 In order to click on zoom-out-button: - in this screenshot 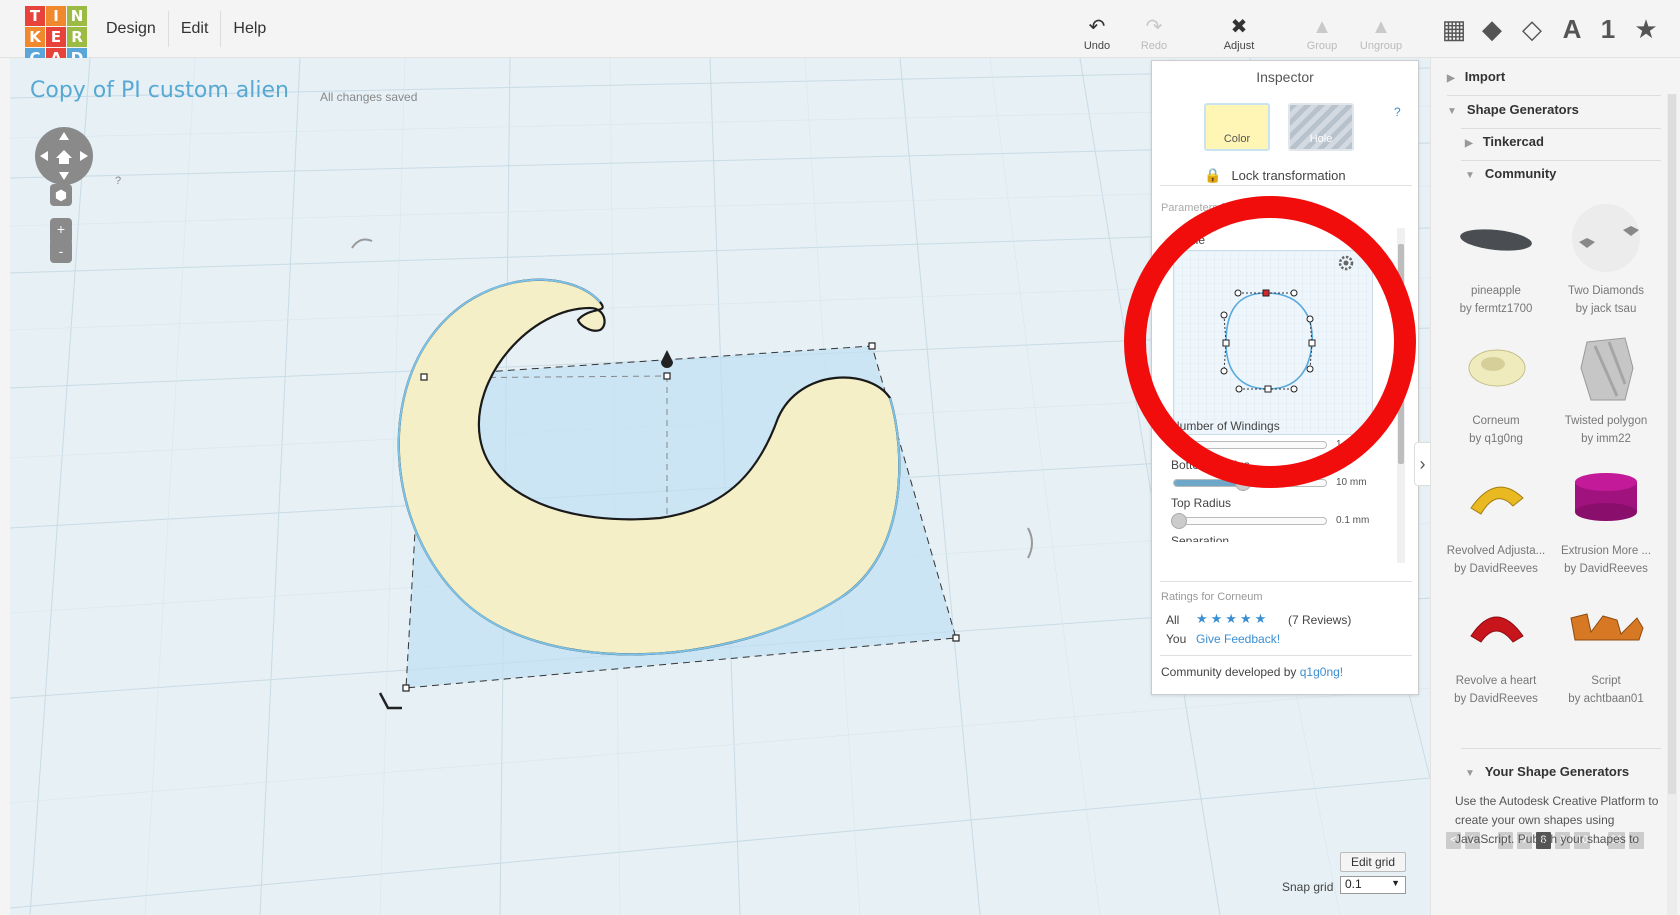, I will do `click(61, 251)`.